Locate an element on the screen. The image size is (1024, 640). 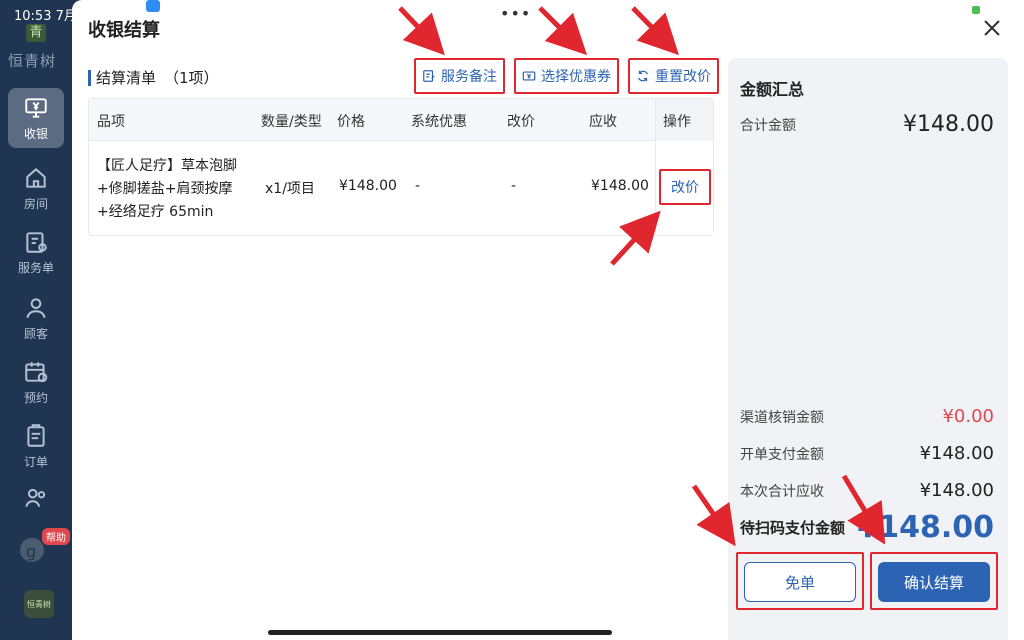
column-header: 价格 is located at coordinates (351, 122).